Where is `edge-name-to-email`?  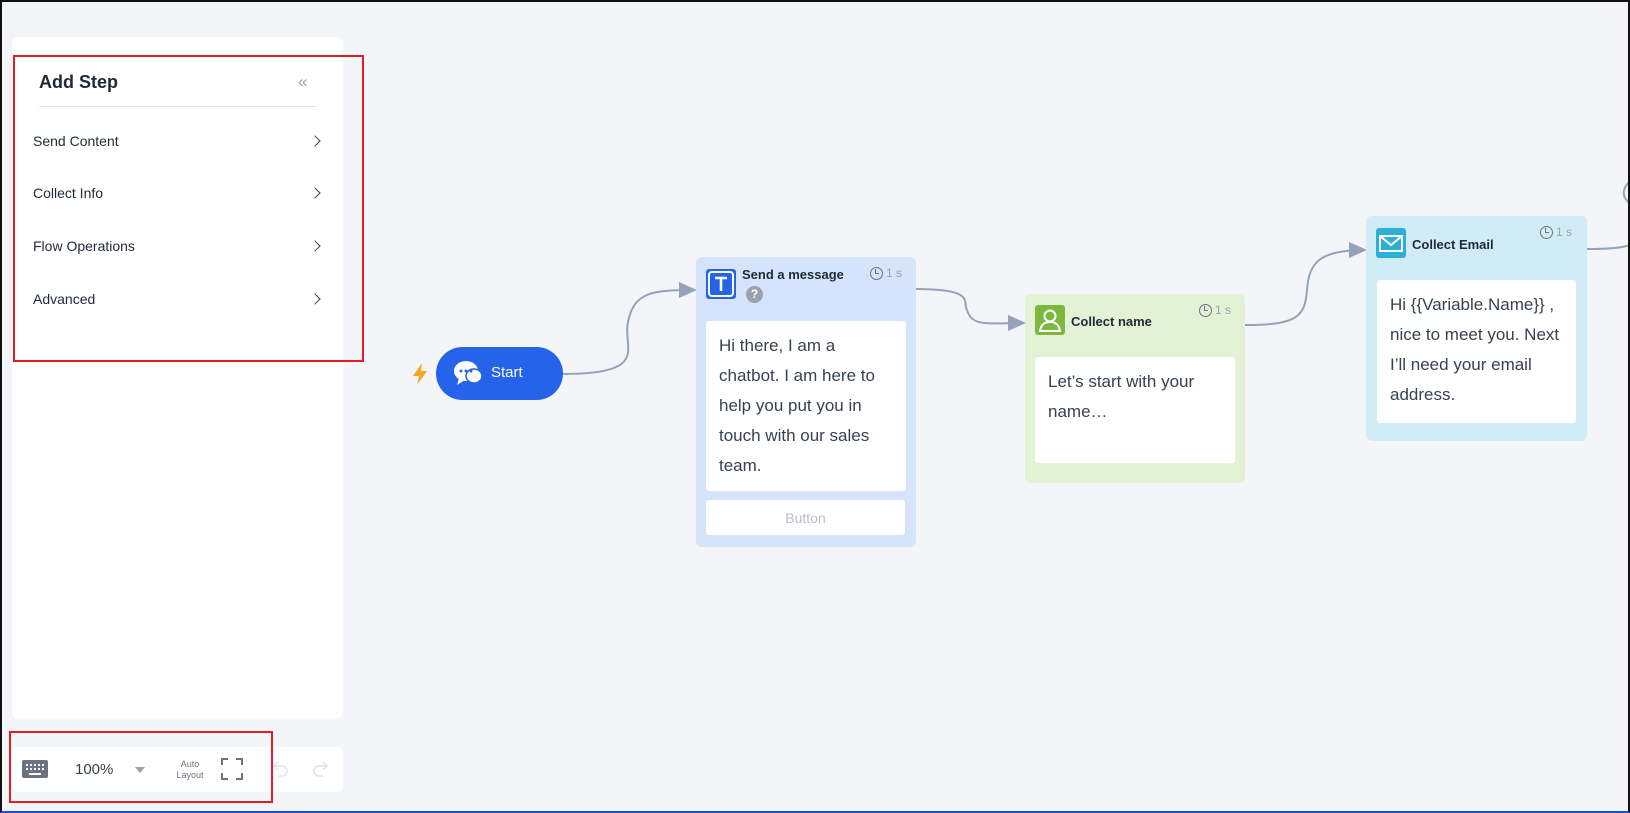 edge-name-to-email is located at coordinates (1305, 284).